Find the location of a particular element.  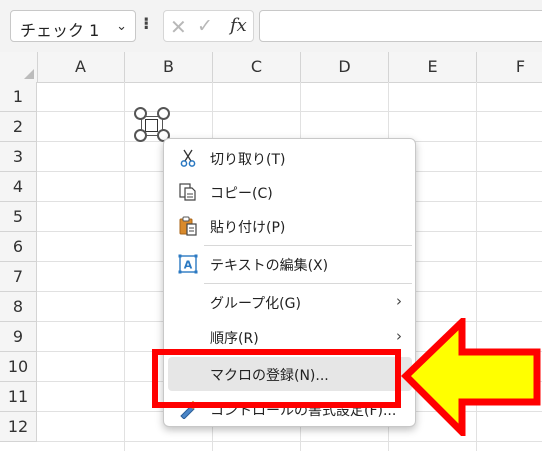

insert-function-button: fx is located at coordinates (238, 25).